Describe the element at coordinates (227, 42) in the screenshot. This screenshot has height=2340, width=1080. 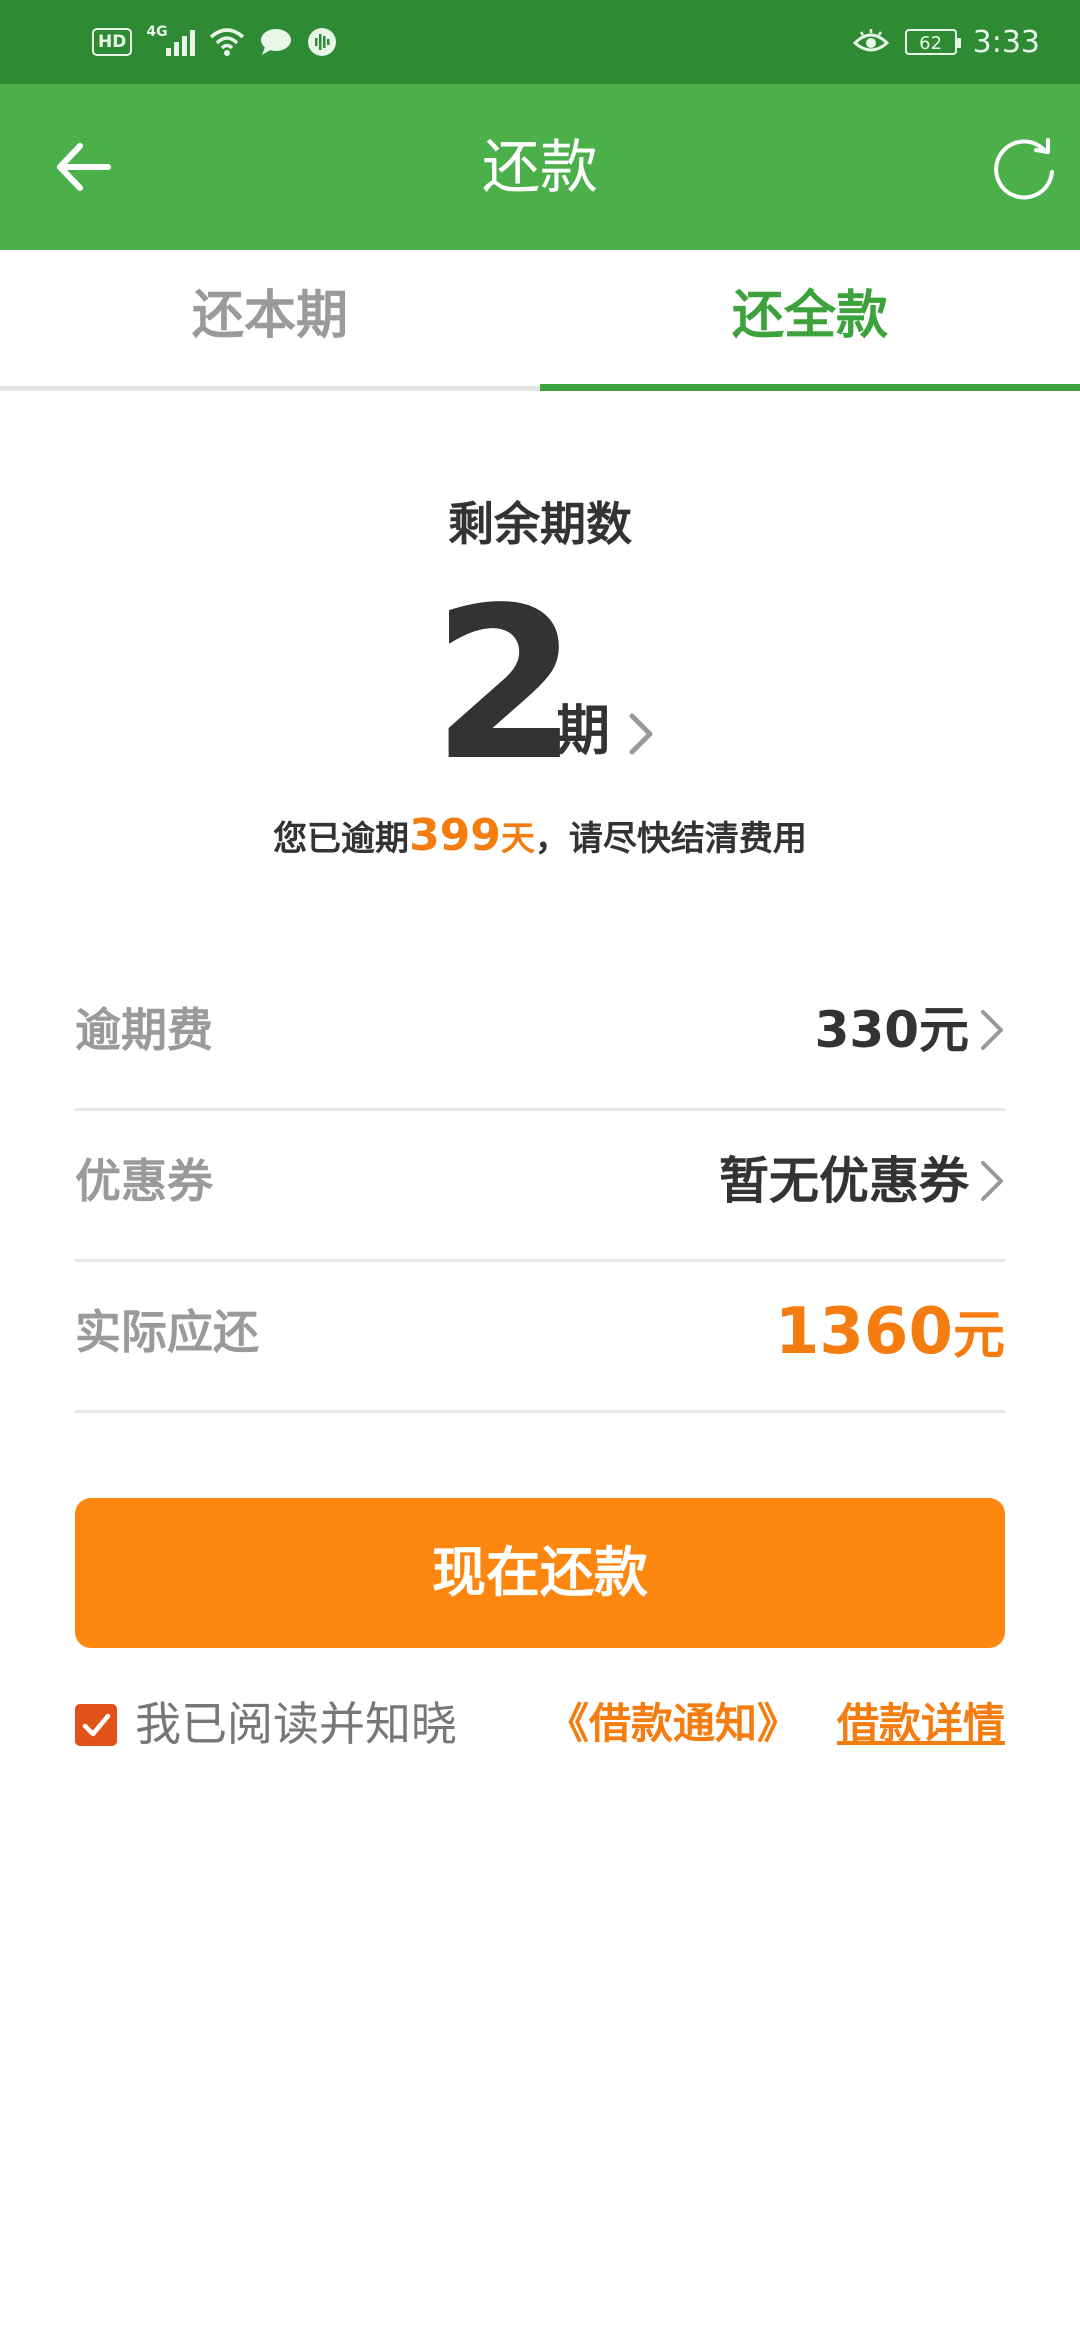
I see `wifi-icon` at that location.